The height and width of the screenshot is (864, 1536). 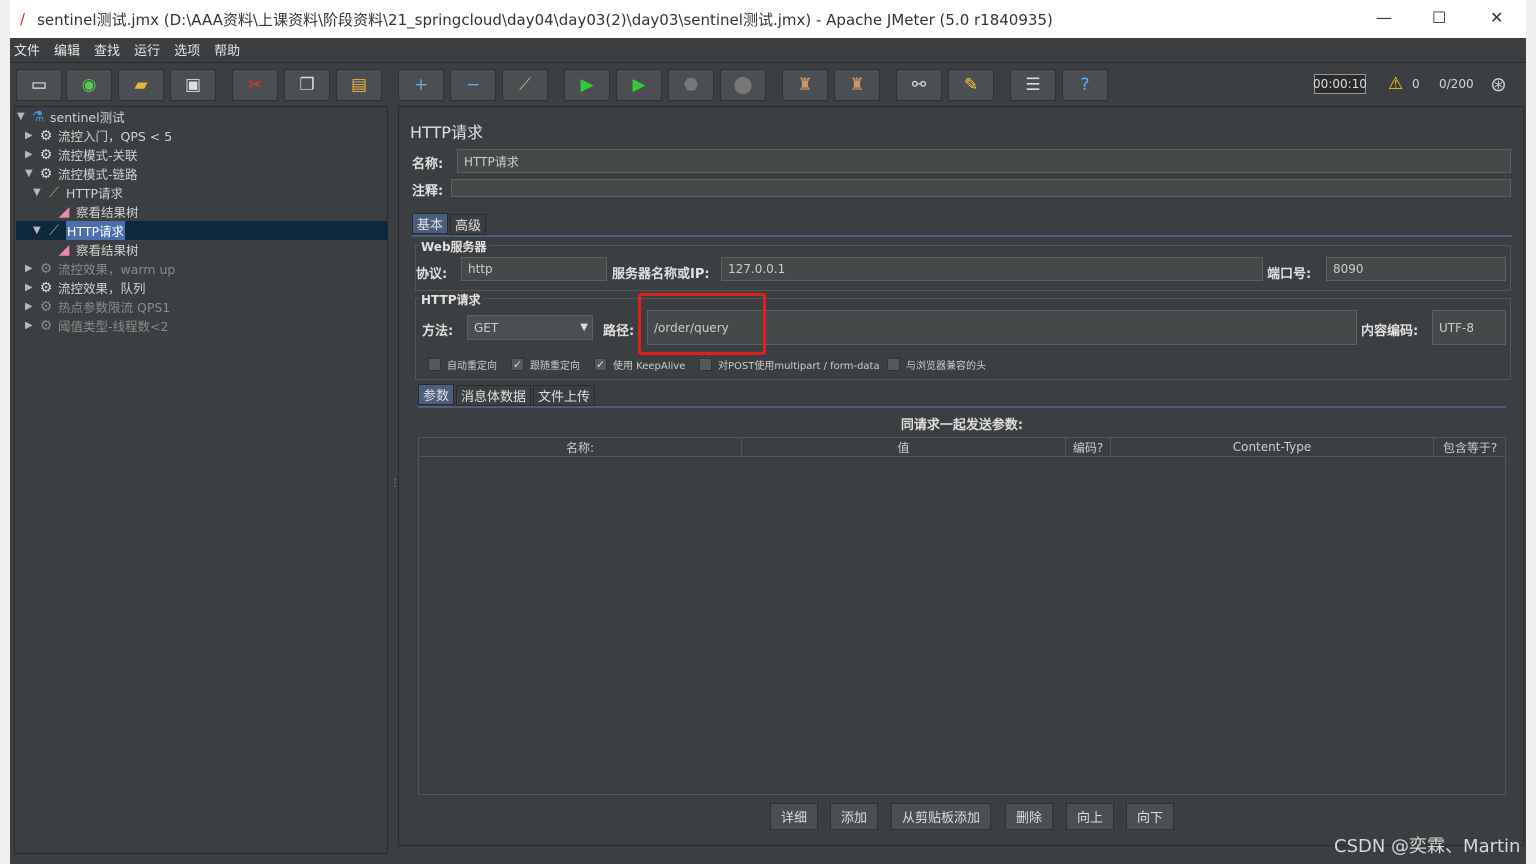 What do you see at coordinates (23, 19) in the screenshot?
I see `jmeter-logo-icon: /` at bounding box center [23, 19].